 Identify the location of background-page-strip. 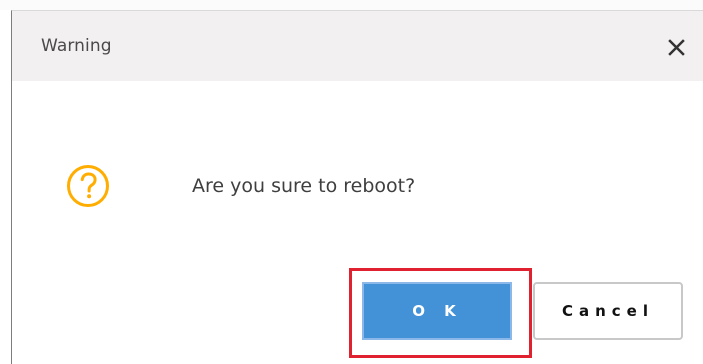
(351, 5).